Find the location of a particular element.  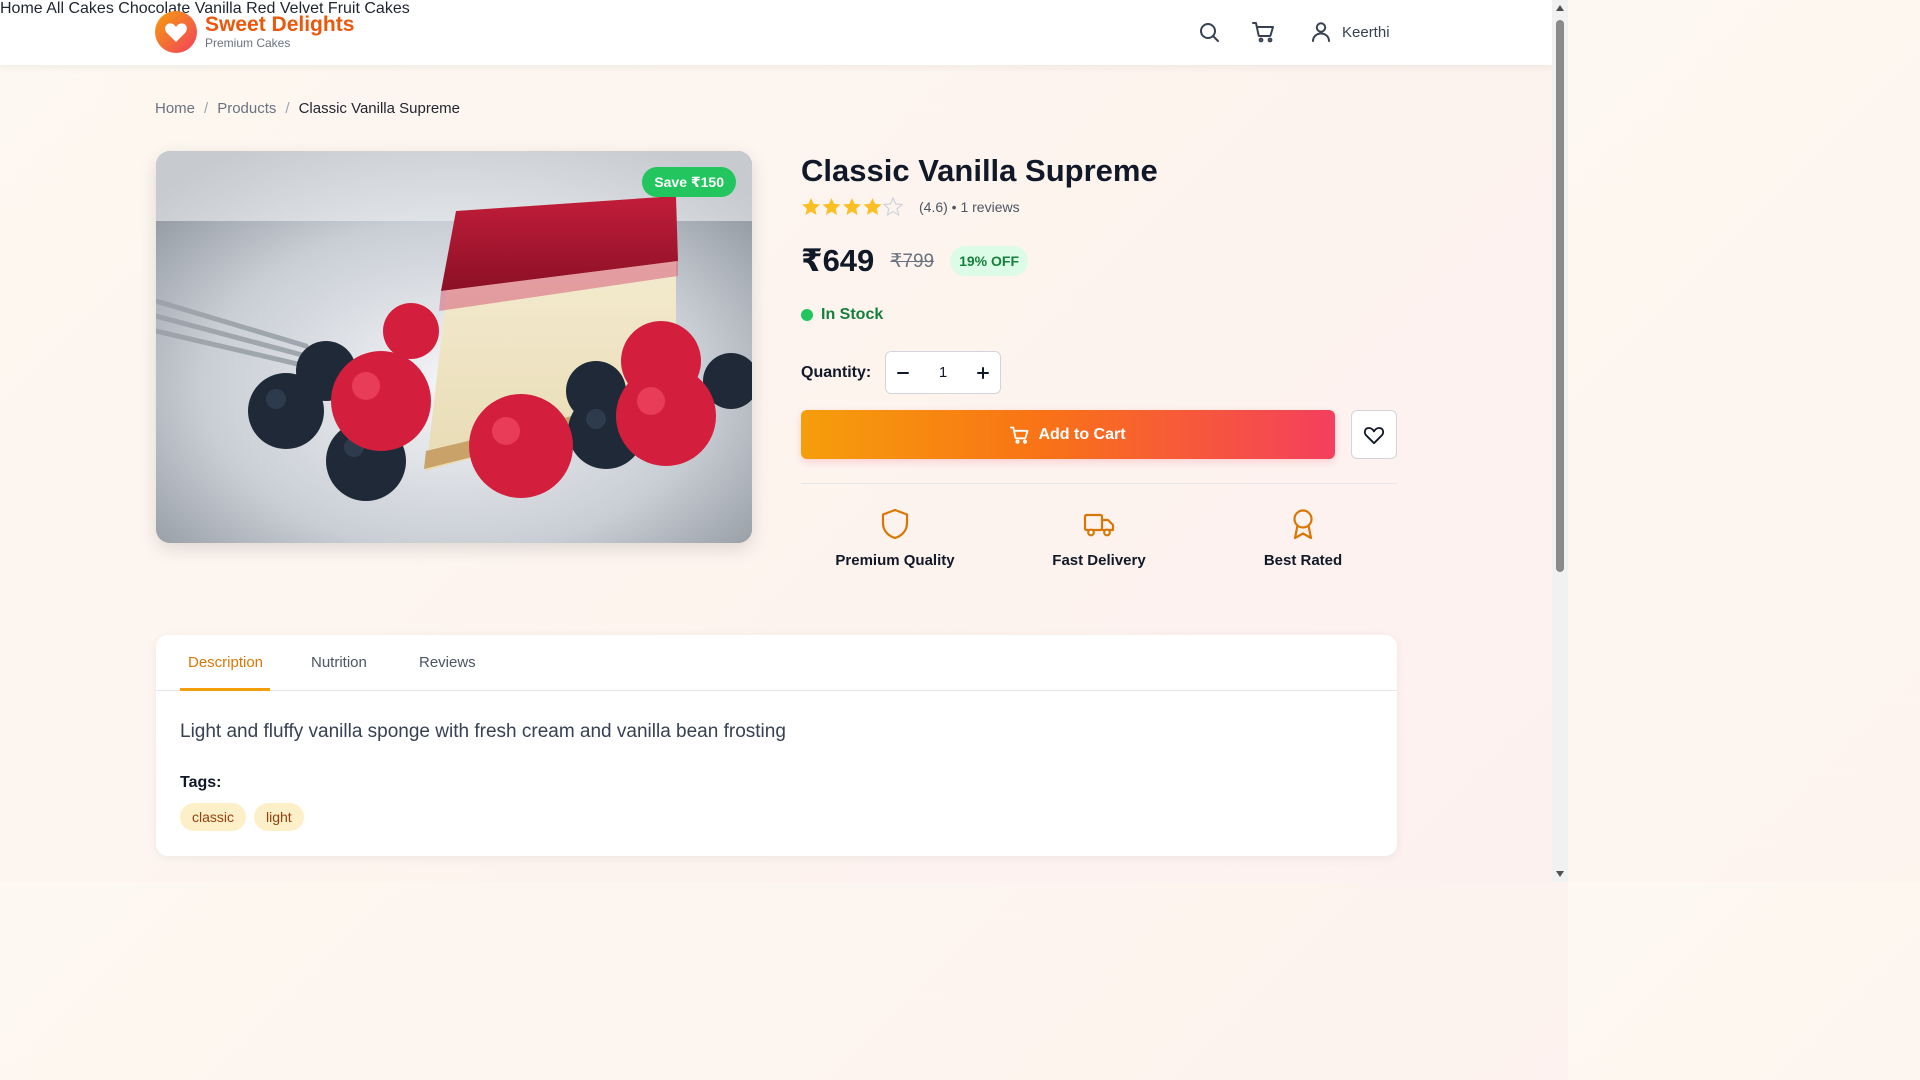

feature-label: Fast Delivery is located at coordinates (1099, 560).